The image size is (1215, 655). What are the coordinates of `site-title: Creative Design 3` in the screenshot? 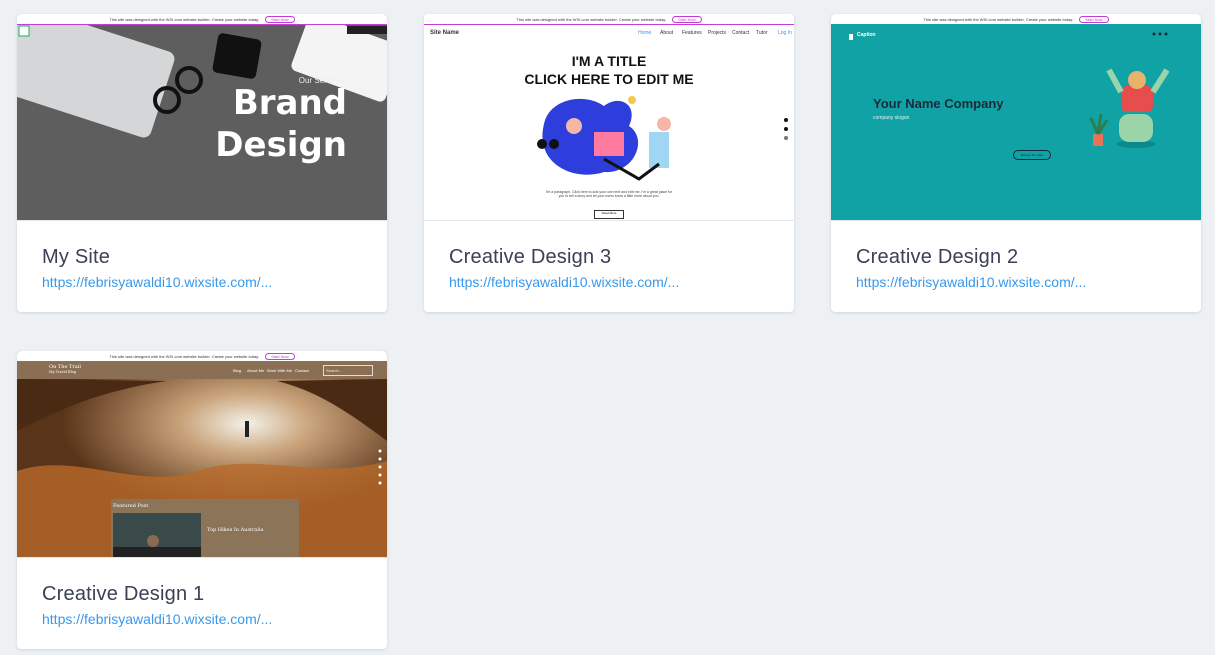 It's located at (611, 257).